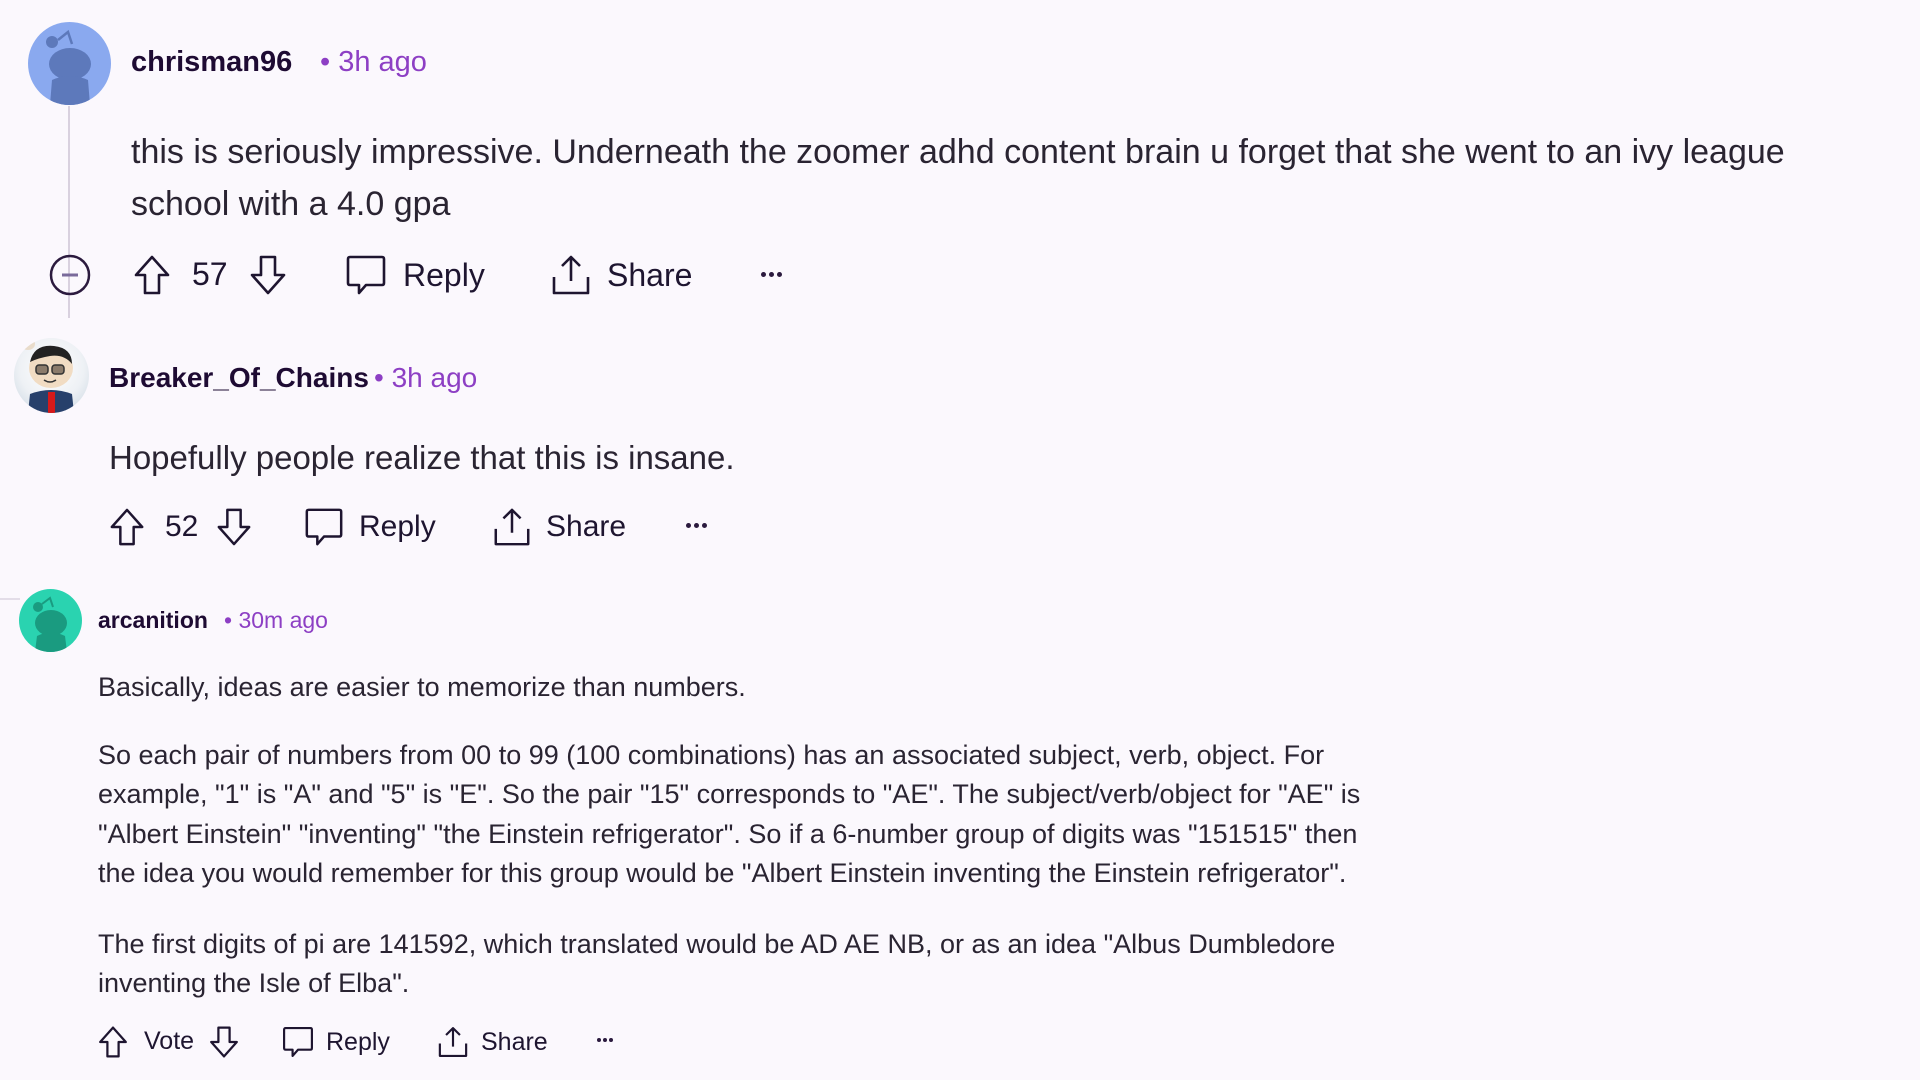  What do you see at coordinates (239, 378) in the screenshot?
I see `username: Breaker_Of_Chains` at bounding box center [239, 378].